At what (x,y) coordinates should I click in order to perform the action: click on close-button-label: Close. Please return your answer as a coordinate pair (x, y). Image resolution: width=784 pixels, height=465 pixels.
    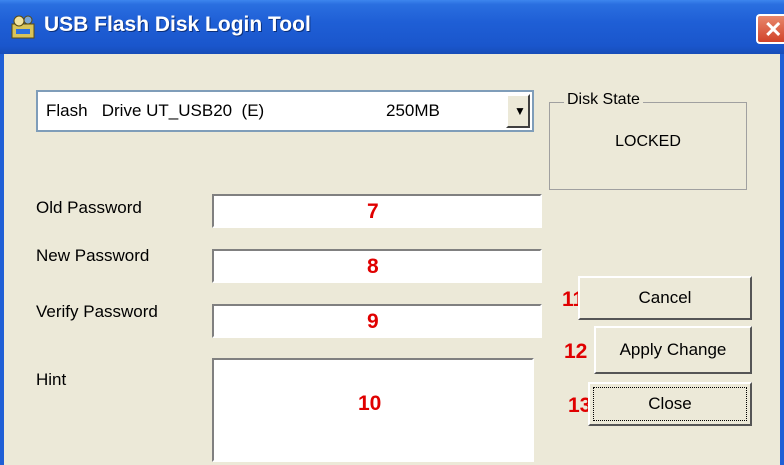
    Looking at the image, I should click on (670, 403).